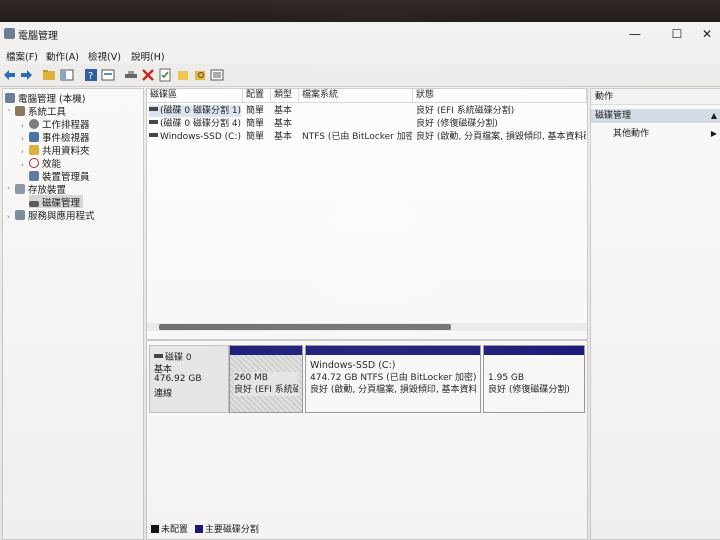  Describe the element at coordinates (104, 56) in the screenshot. I see `menu-view: 檢視(V)` at that location.